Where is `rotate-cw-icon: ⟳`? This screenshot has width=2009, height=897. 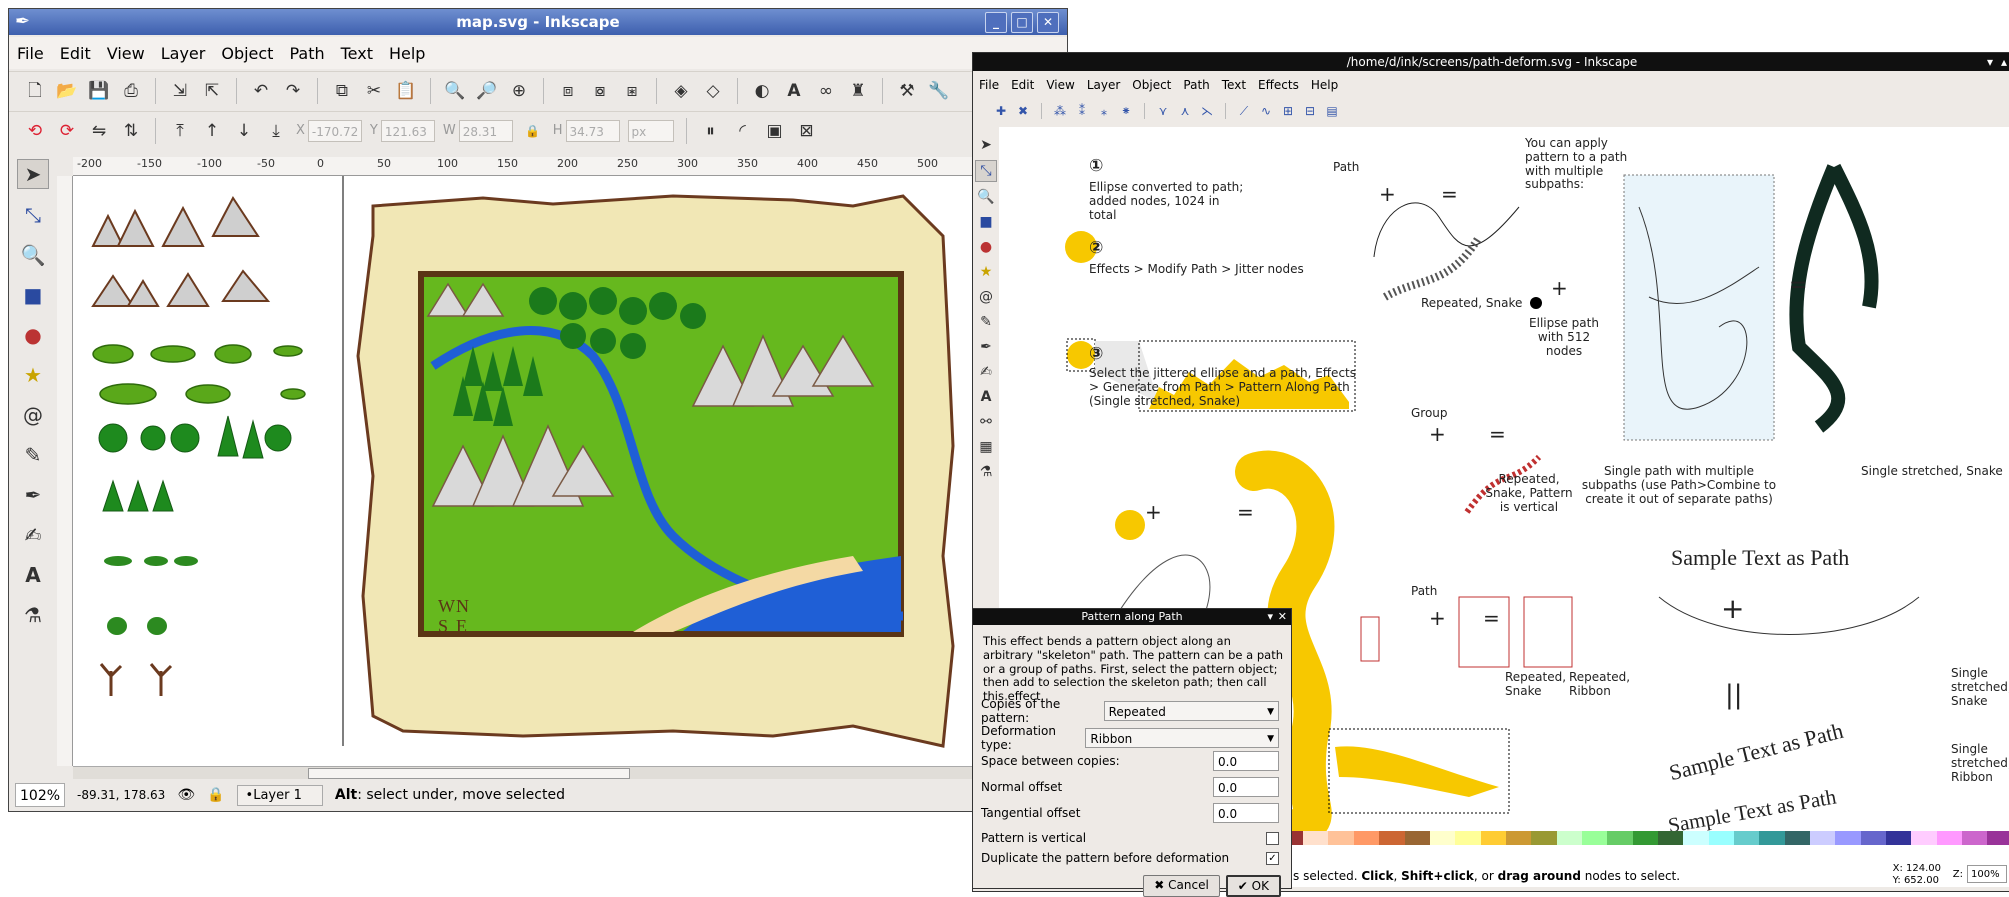
rotate-cw-icon: ⟳ is located at coordinates (67, 131).